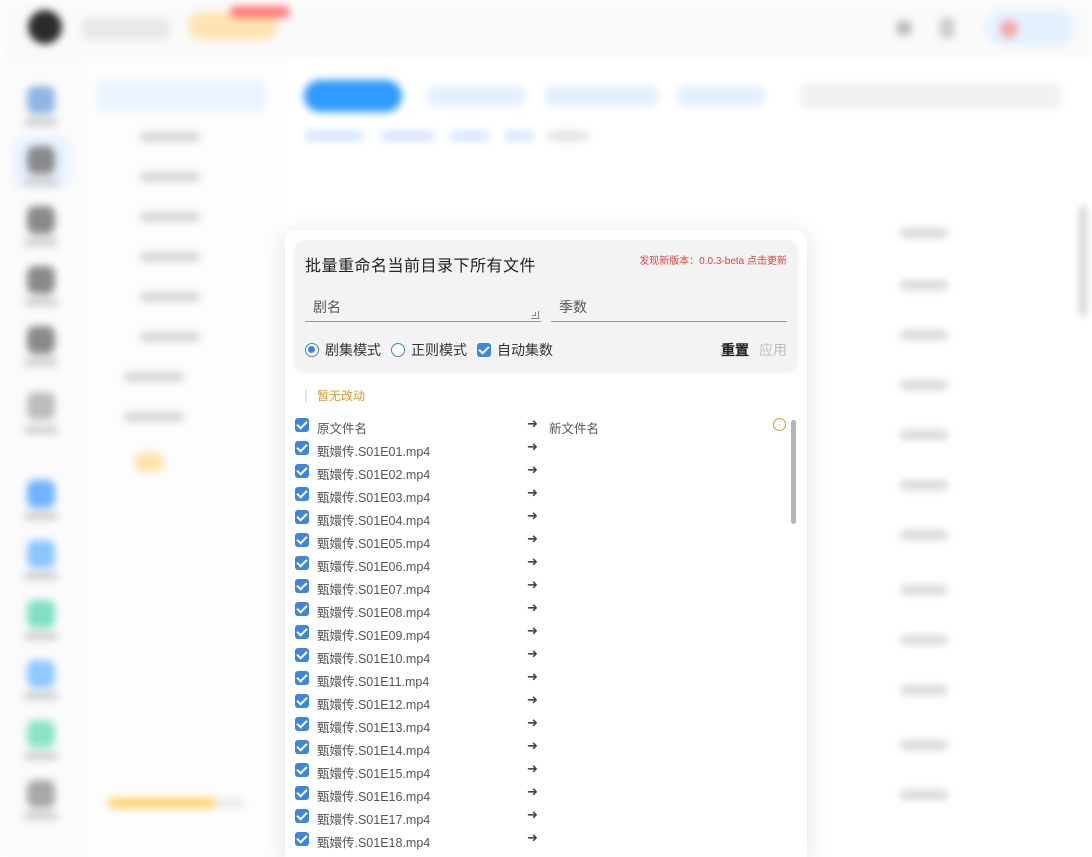 This screenshot has width=1092, height=857. Describe the element at coordinates (546, 746) in the screenshot. I see `file-row: 甄嬛传.S01E14.mp4 ➜` at that location.